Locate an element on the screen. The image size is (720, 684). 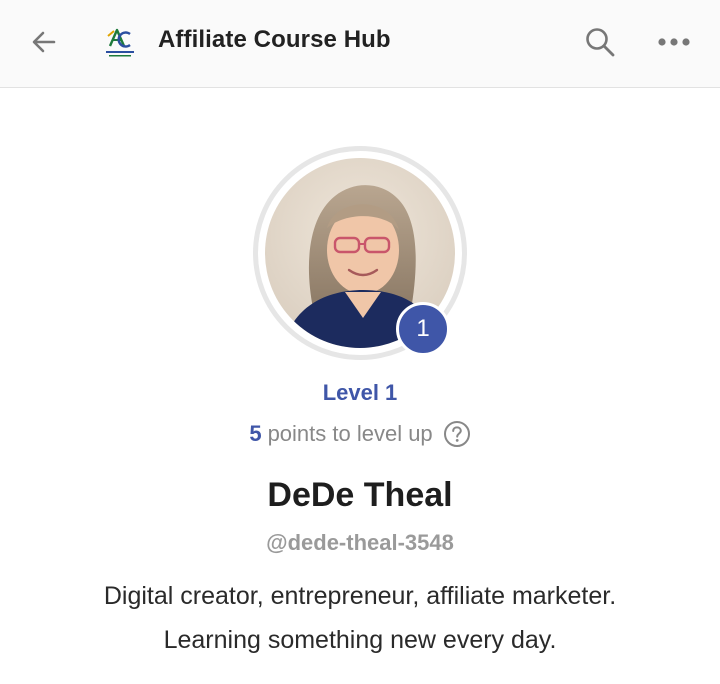
question-circle-icon is located at coordinates (456, 434).